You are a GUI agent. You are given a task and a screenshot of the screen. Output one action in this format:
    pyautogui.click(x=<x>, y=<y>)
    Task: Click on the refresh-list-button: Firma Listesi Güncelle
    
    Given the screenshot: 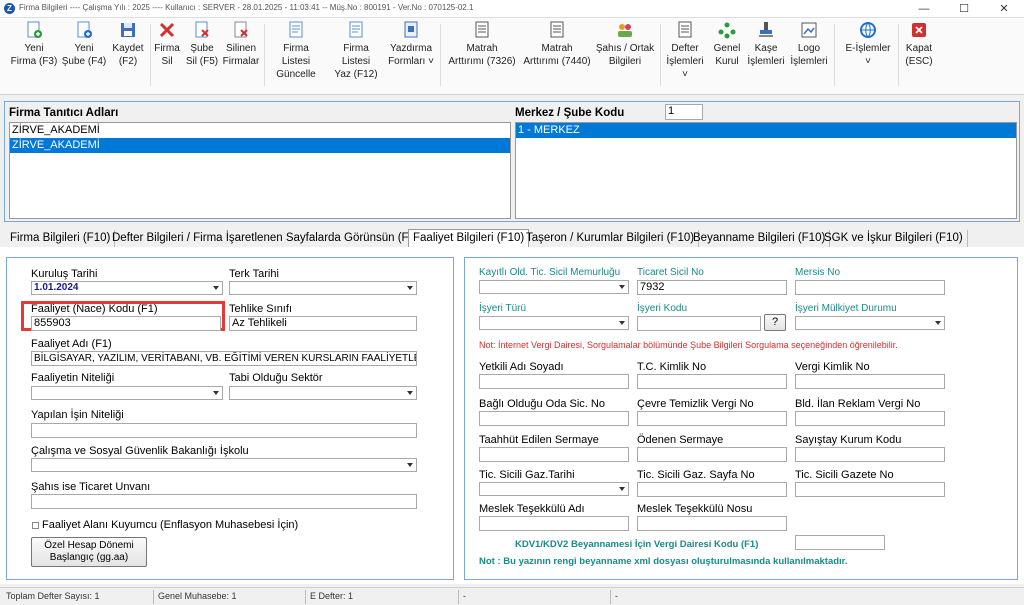 What is the action you would take?
    pyautogui.click(x=296, y=50)
    